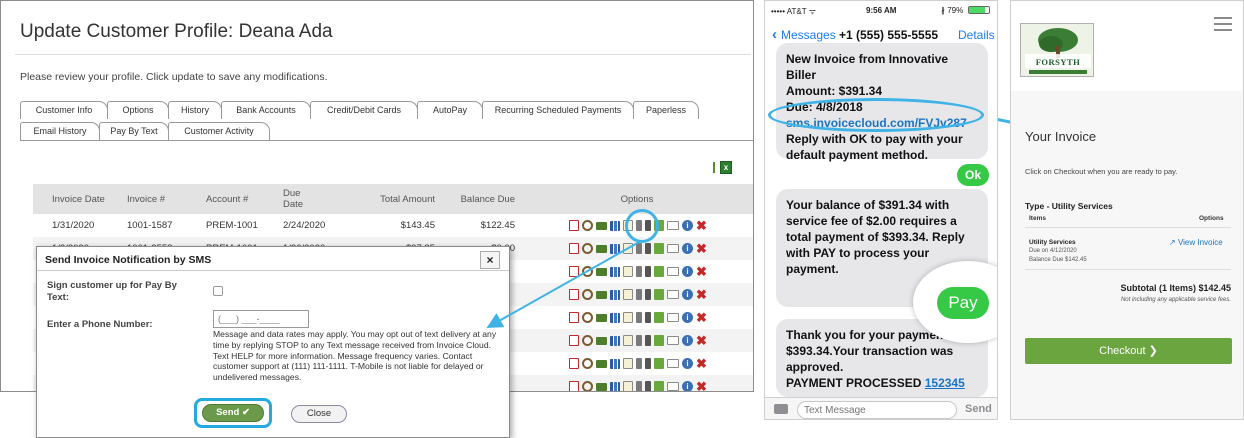 Image resolution: width=1244 pixels, height=438 pixels. I want to click on excel-export-icon: x, so click(726, 167).